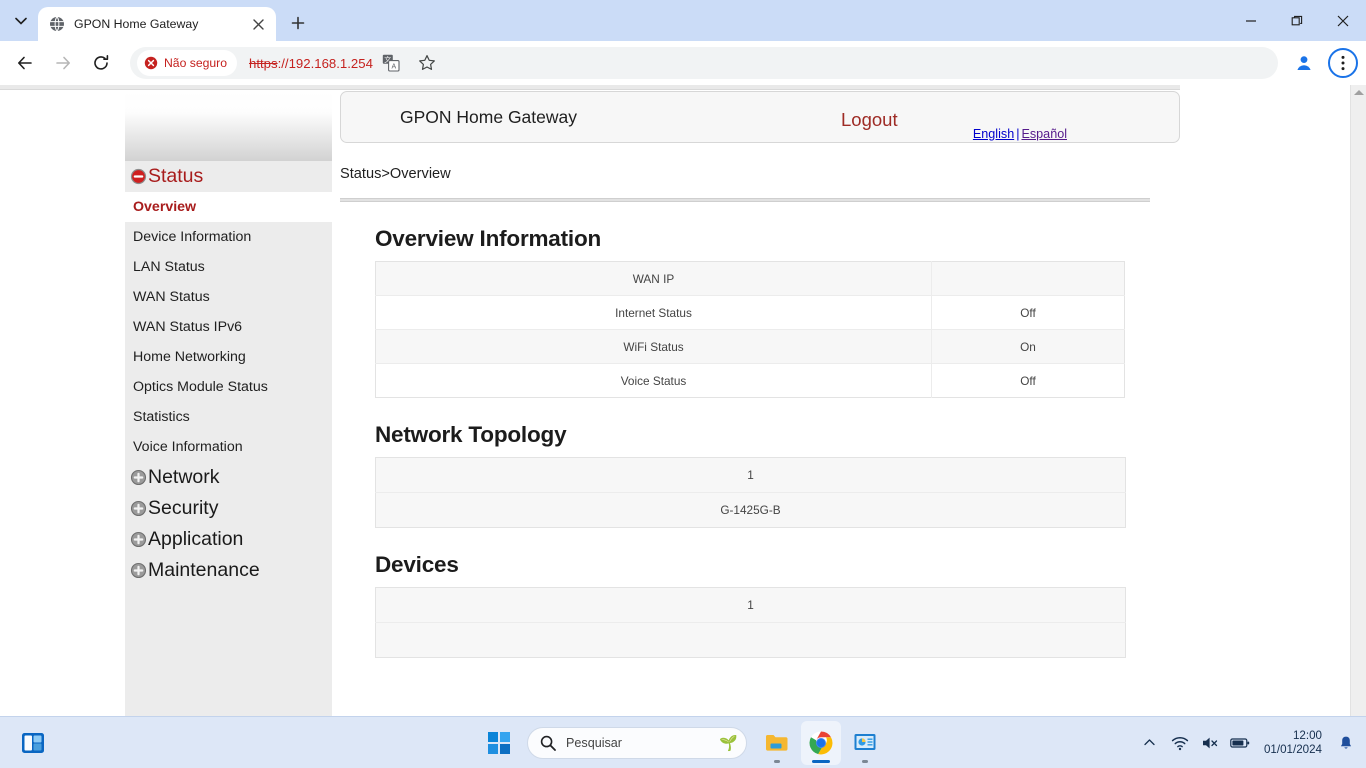 Image resolution: width=1366 pixels, height=768 pixels. Describe the element at coordinates (228, 207) in the screenshot. I see `sidebar-item-overview: Overview` at that location.